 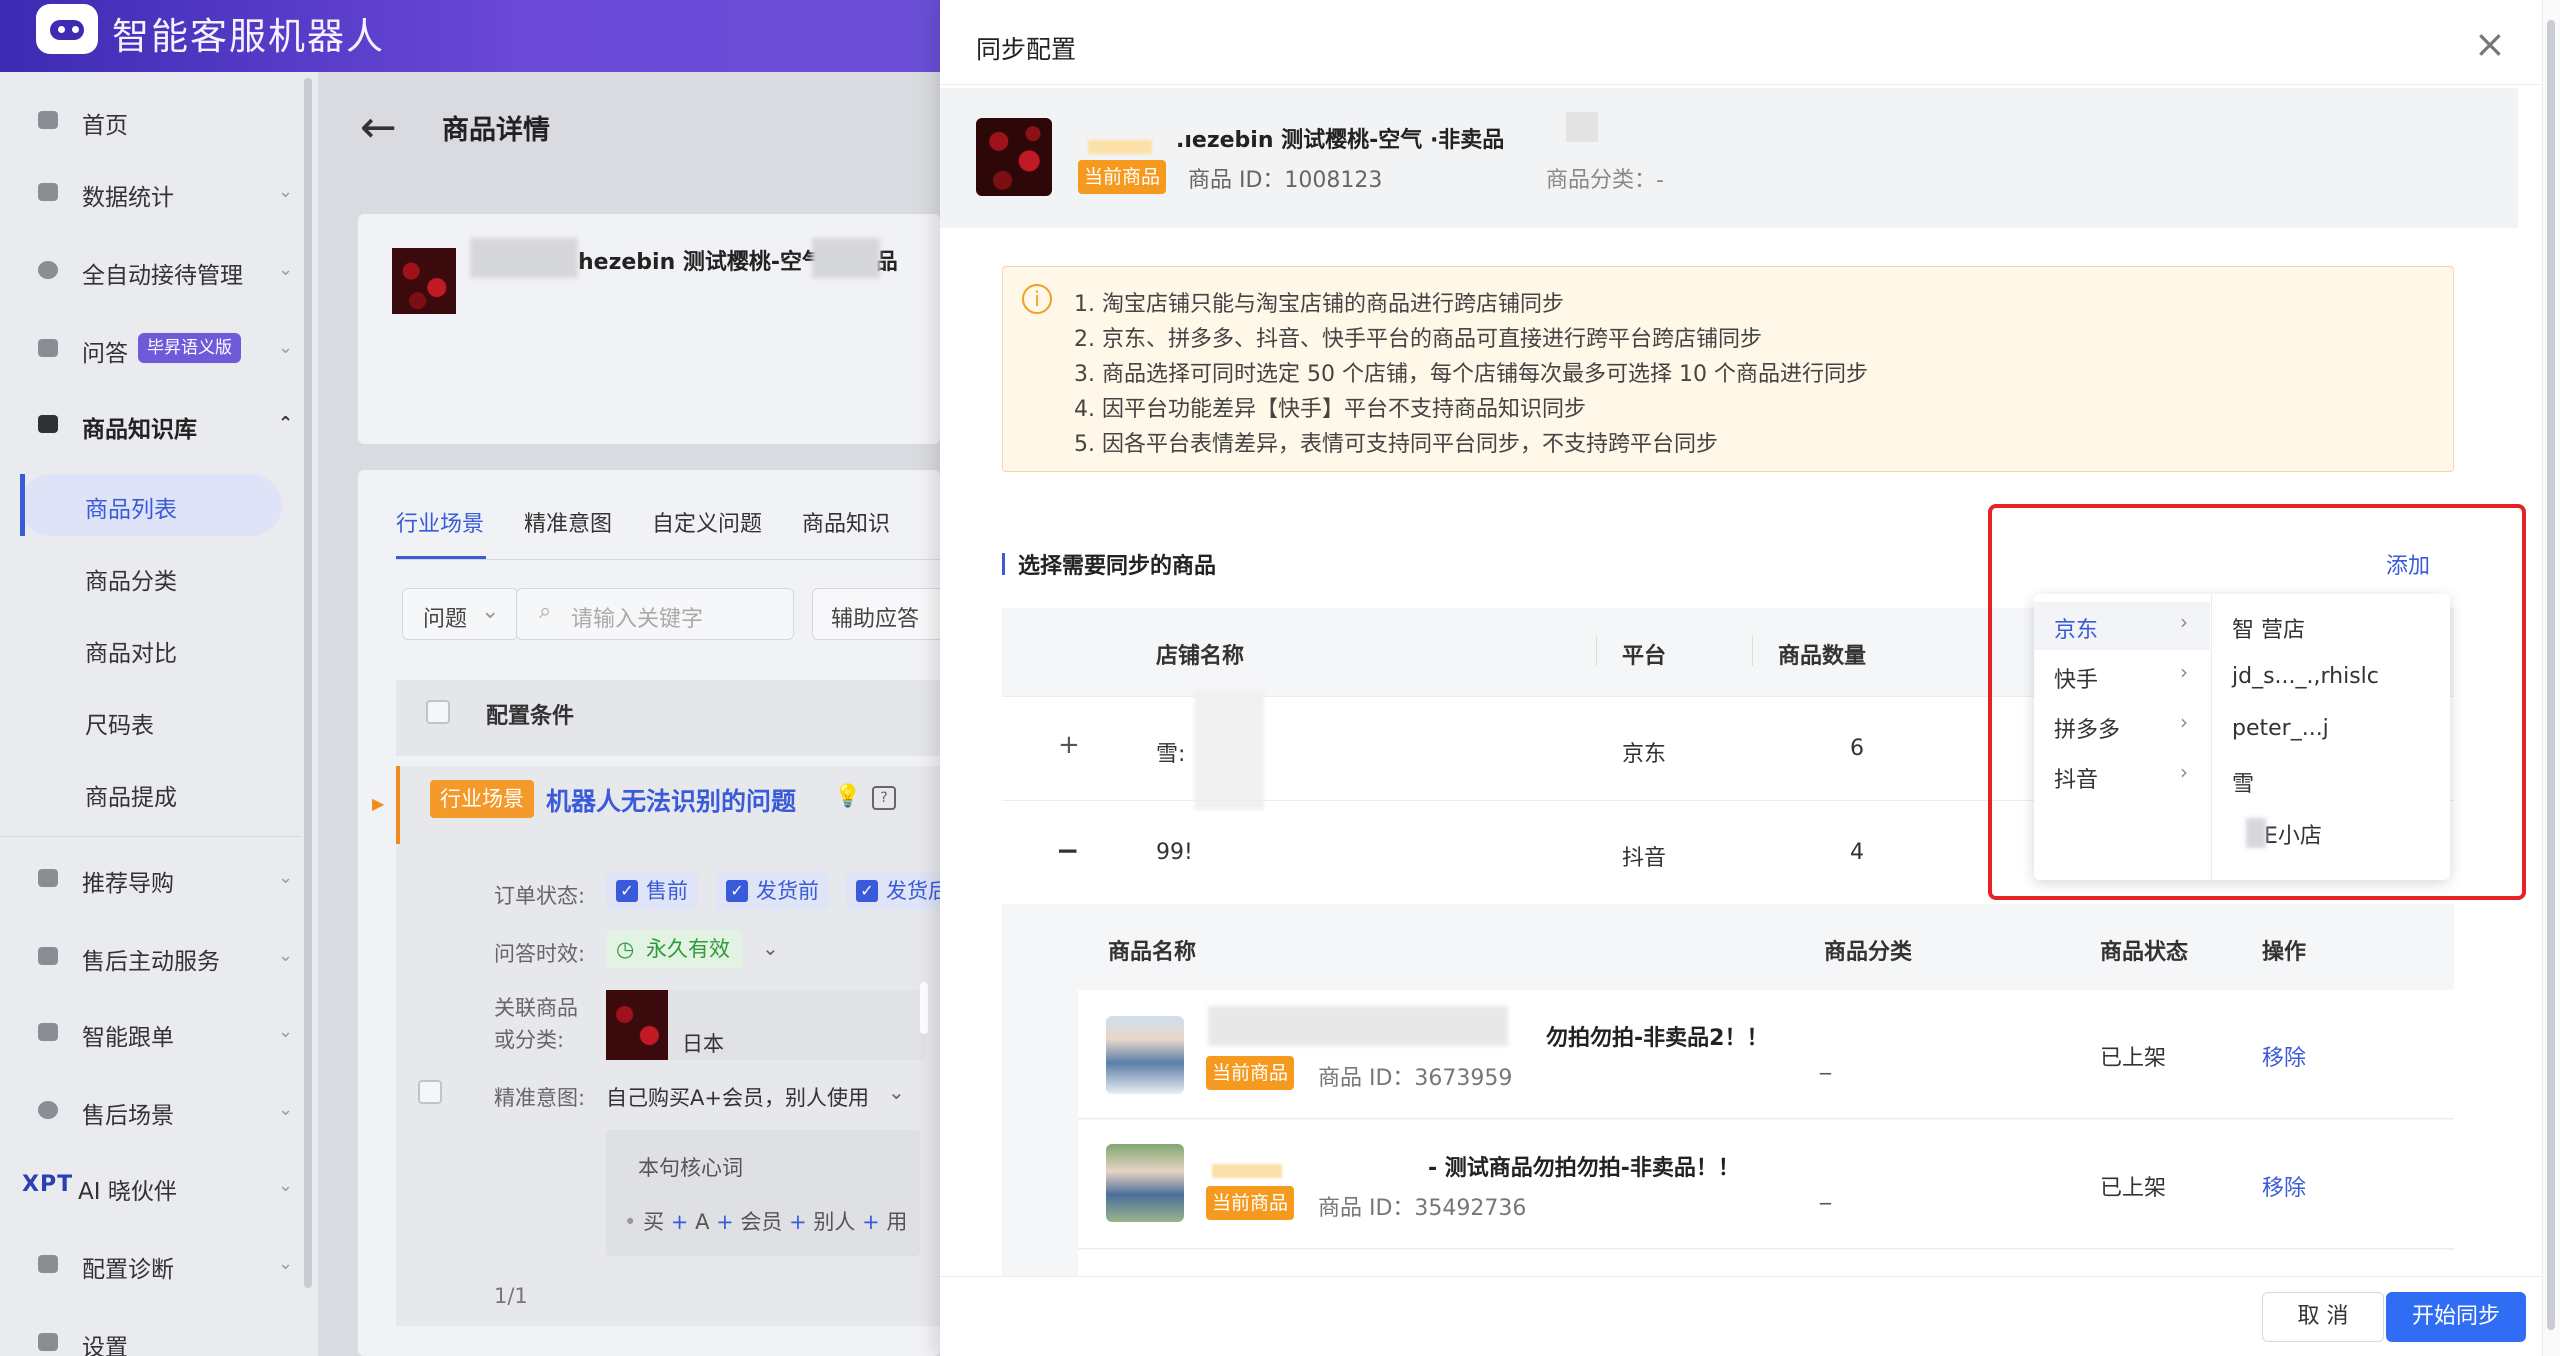 I want to click on store-name: 99!, so click(x=1174, y=852).